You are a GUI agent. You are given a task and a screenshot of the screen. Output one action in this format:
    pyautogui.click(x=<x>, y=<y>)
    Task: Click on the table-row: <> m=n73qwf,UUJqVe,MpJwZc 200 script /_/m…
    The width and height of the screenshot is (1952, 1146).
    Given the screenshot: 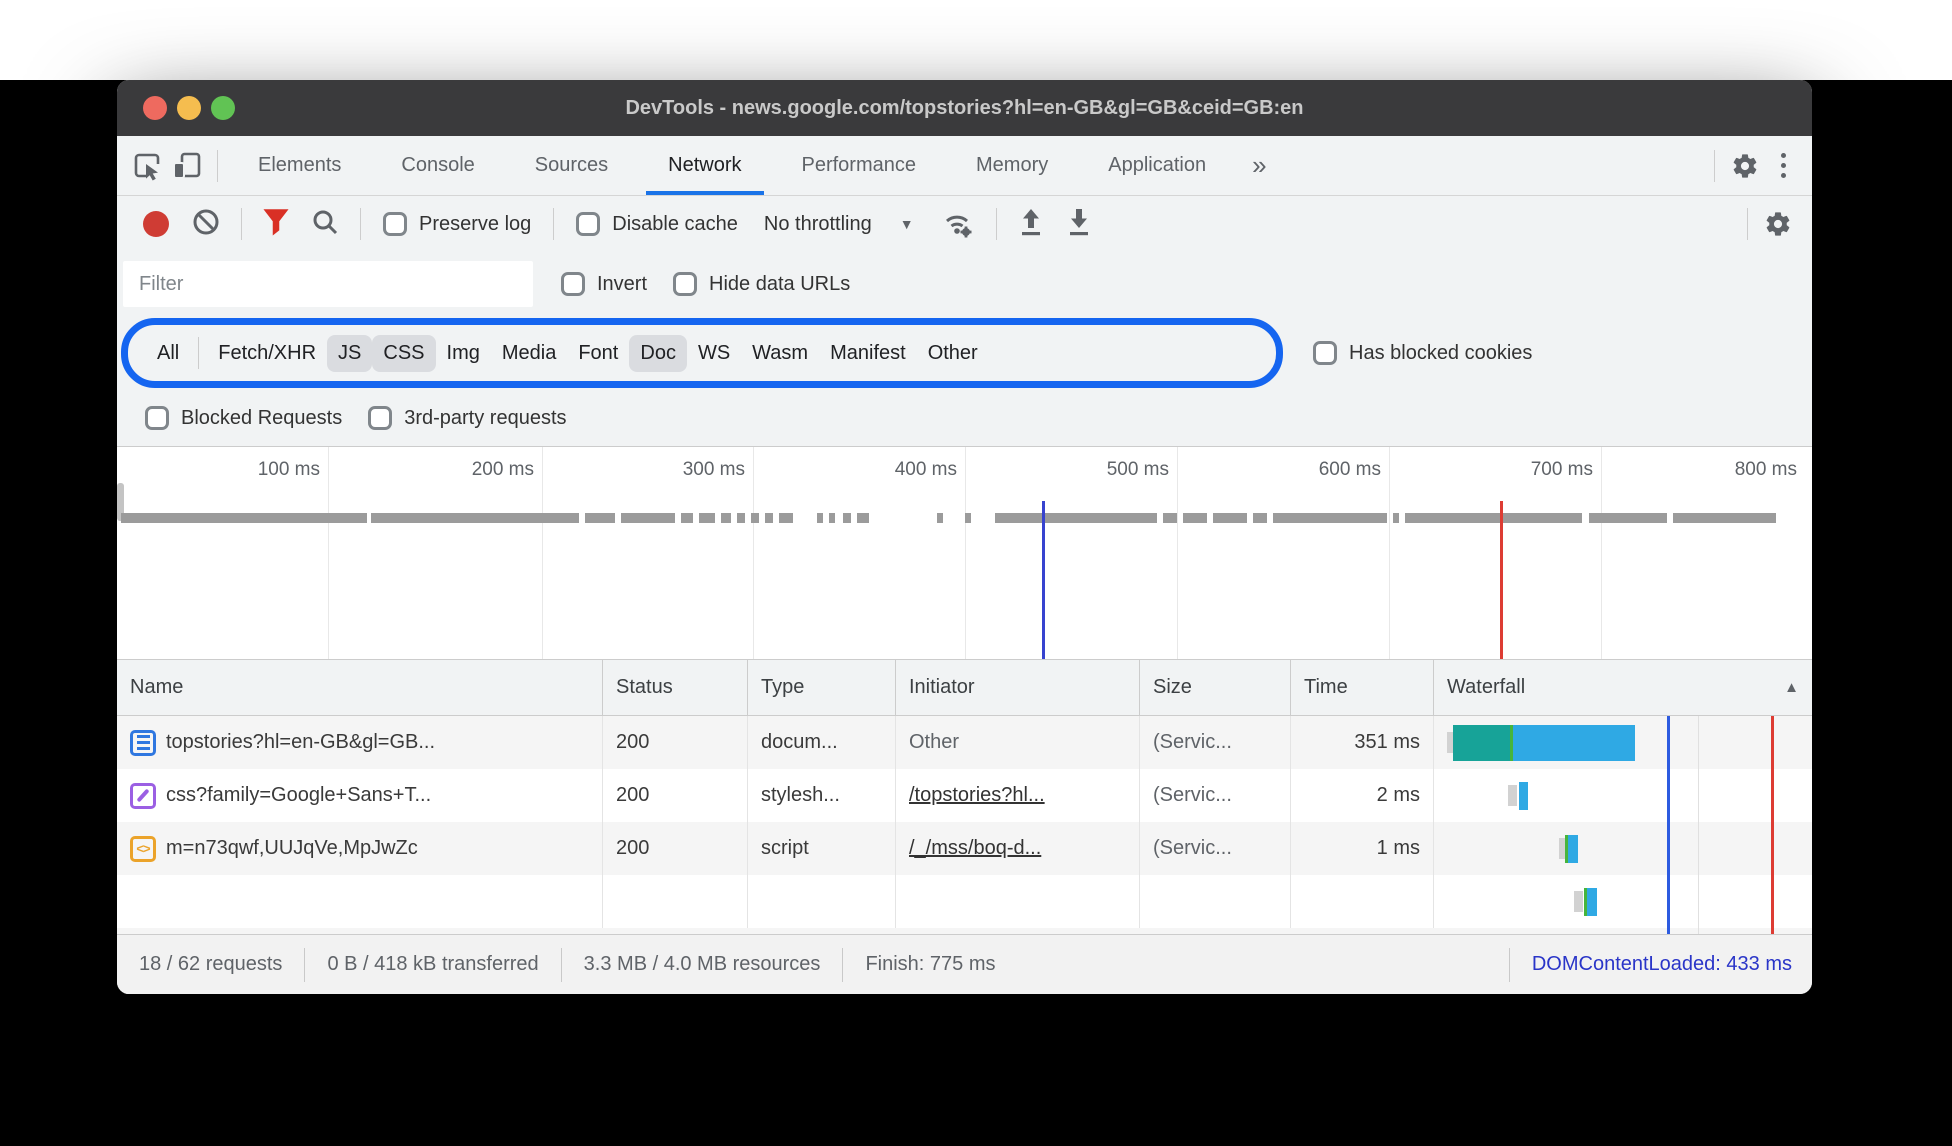 What is the action you would take?
    pyautogui.click(x=964, y=848)
    